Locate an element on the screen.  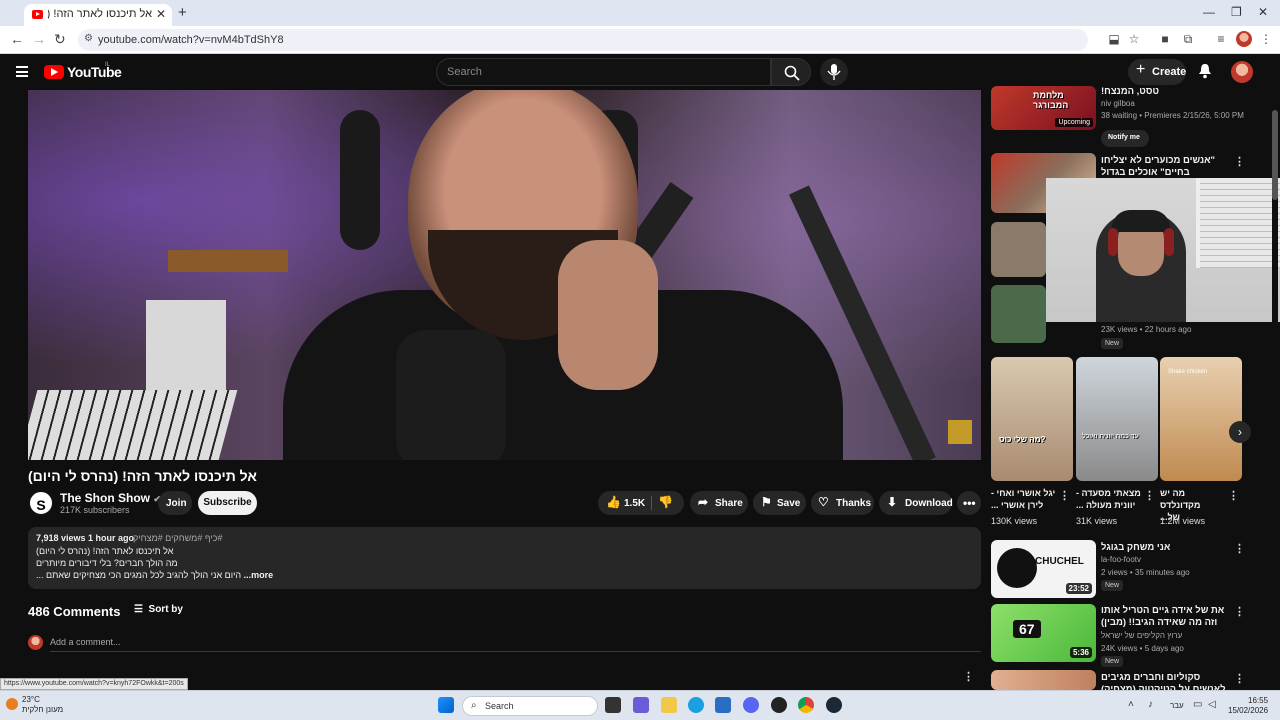
media-icon: ≡ is located at coordinates (1221, 39).